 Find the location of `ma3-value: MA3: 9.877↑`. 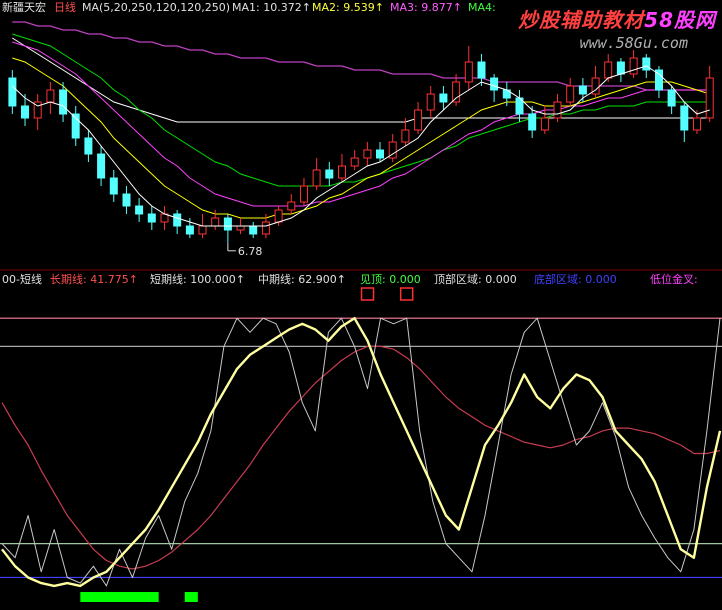

ma3-value: MA3: 9.877↑ is located at coordinates (426, 7).